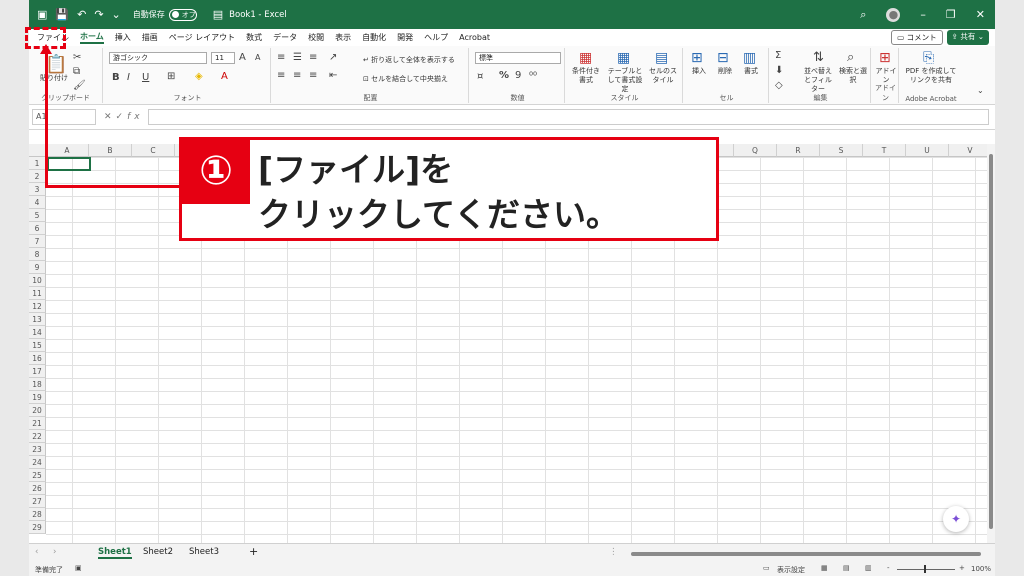 The image size is (1024, 576). Describe the element at coordinates (333, 75) in the screenshot. I see `indent-icon: ⇤` at that location.